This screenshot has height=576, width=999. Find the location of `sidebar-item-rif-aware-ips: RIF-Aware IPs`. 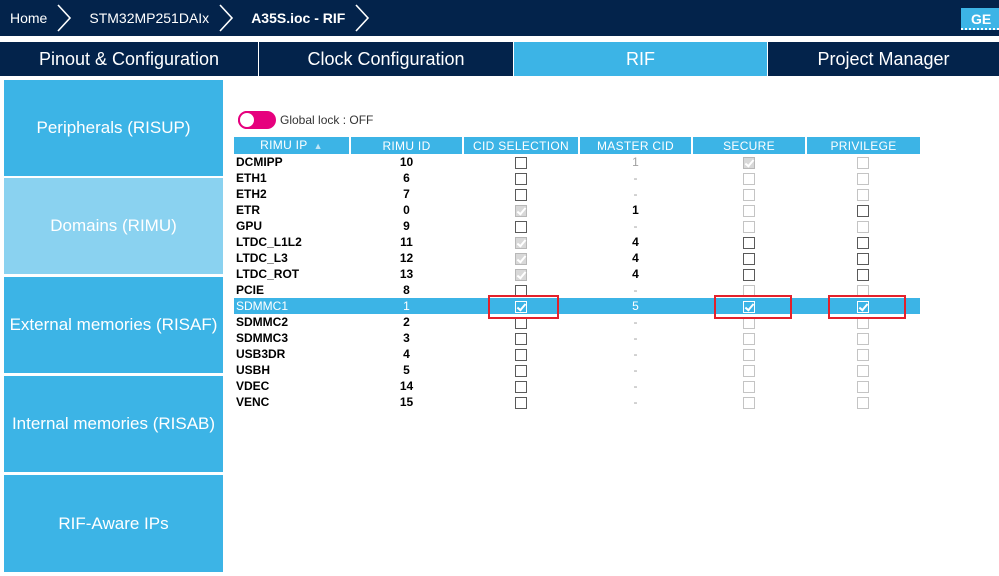

sidebar-item-rif-aware-ips: RIF-Aware IPs is located at coordinates (113, 523).